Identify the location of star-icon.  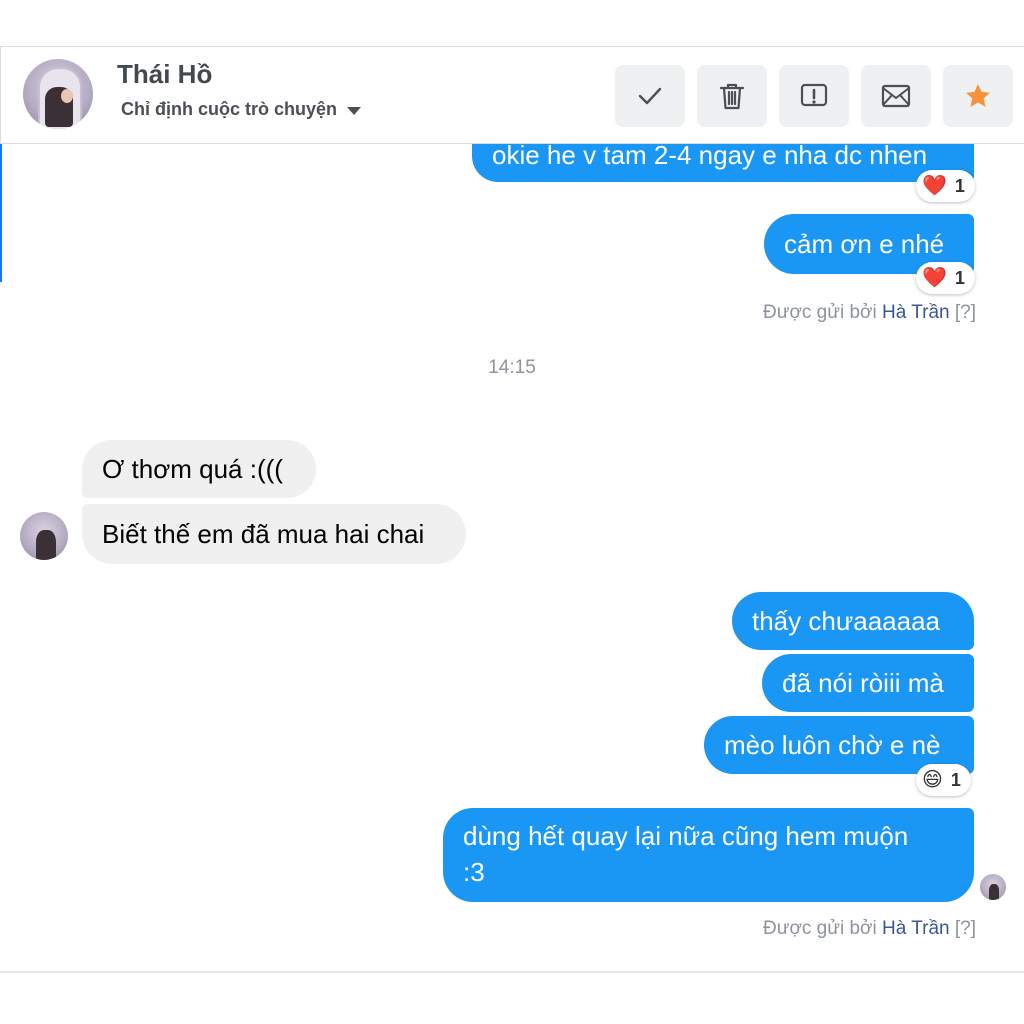
(978, 95).